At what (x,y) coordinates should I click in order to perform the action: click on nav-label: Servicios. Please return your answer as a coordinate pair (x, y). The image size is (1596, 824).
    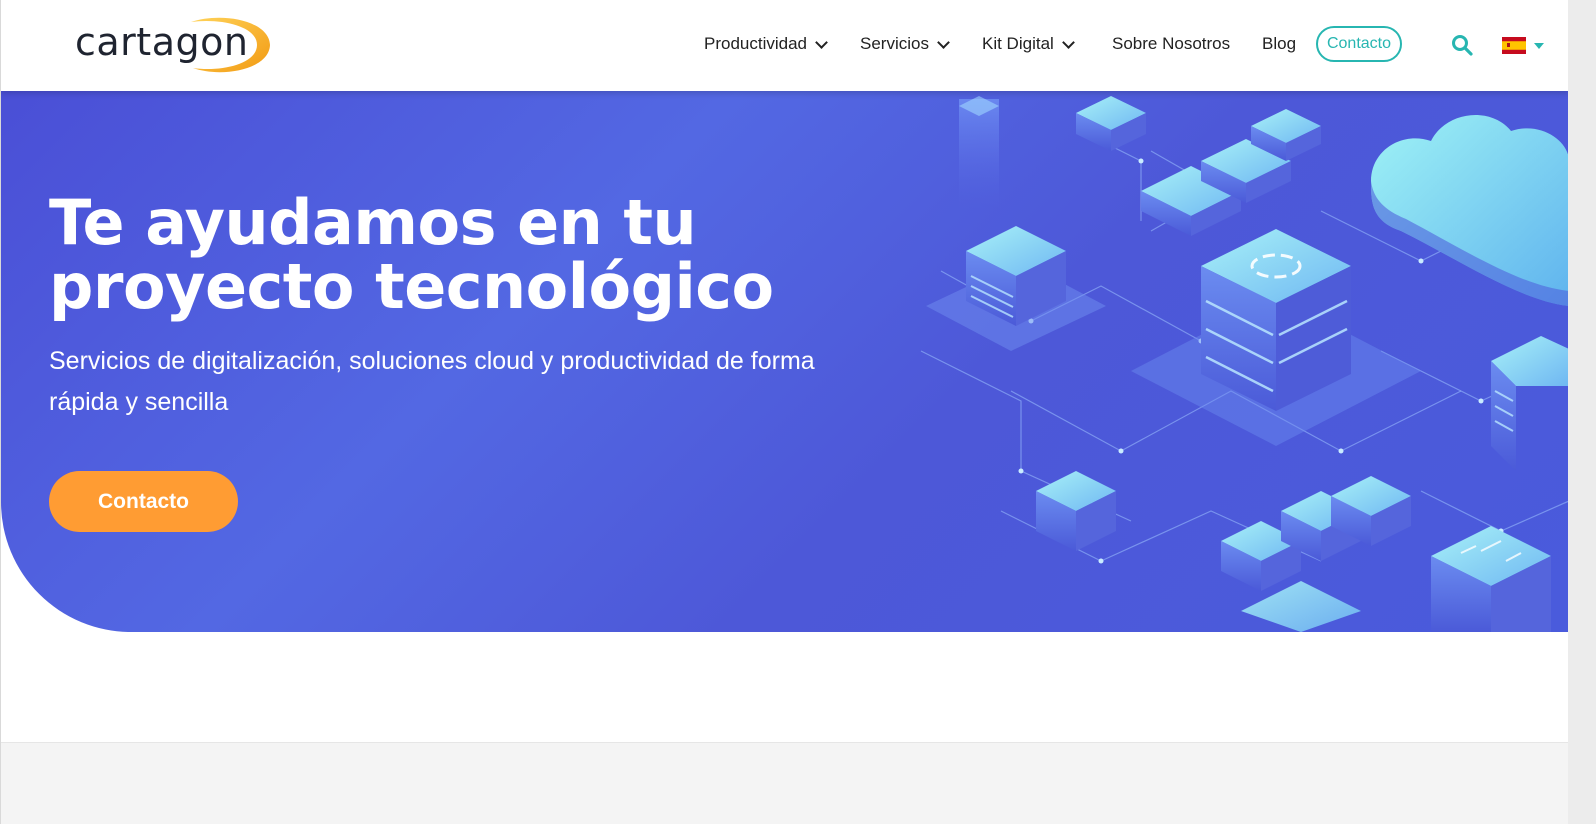
    Looking at the image, I should click on (894, 43).